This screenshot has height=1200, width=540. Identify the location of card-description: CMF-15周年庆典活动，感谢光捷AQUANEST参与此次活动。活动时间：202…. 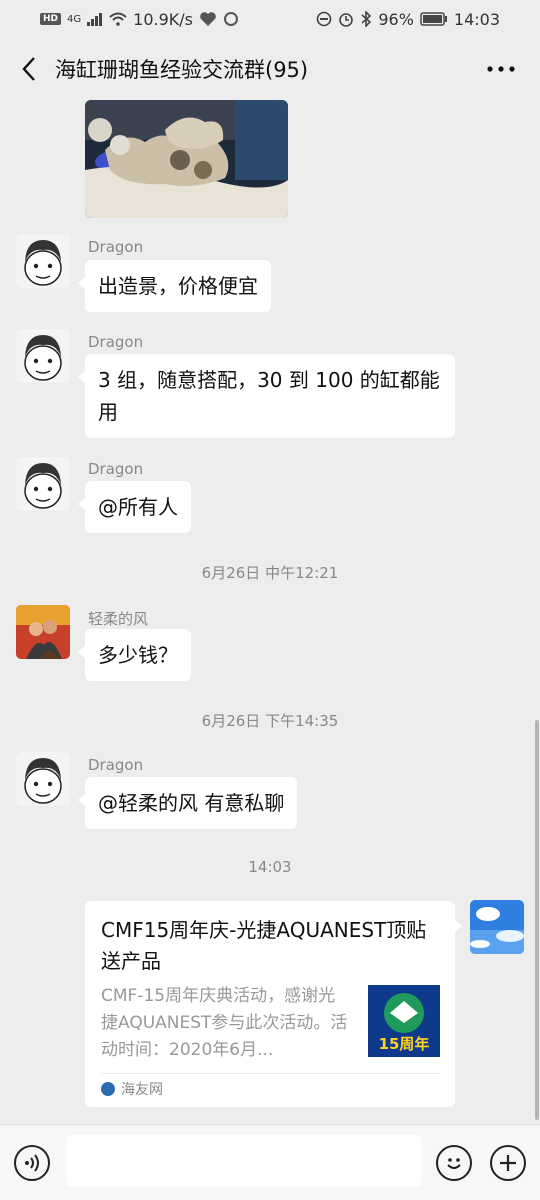
(224, 1023).